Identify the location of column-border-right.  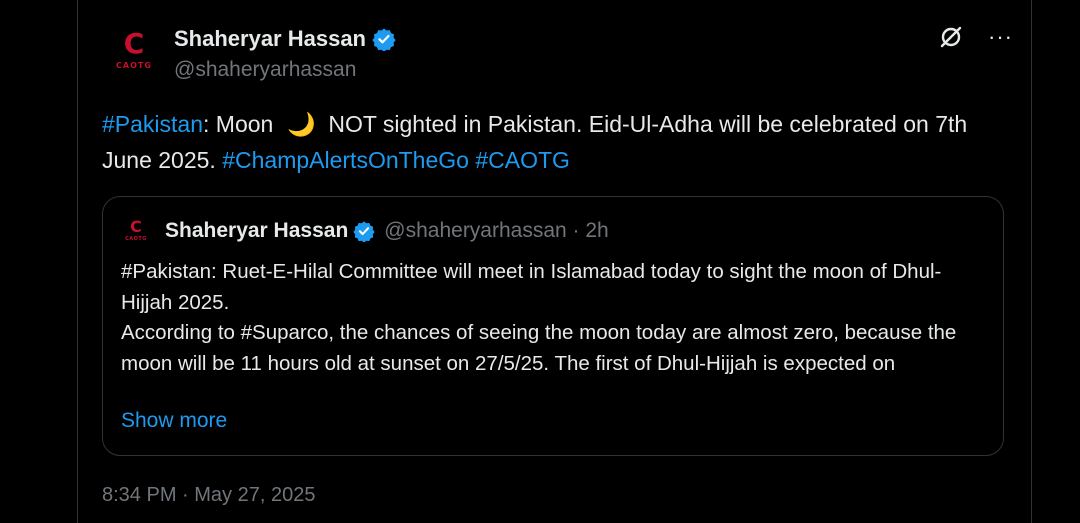
(1031, 261).